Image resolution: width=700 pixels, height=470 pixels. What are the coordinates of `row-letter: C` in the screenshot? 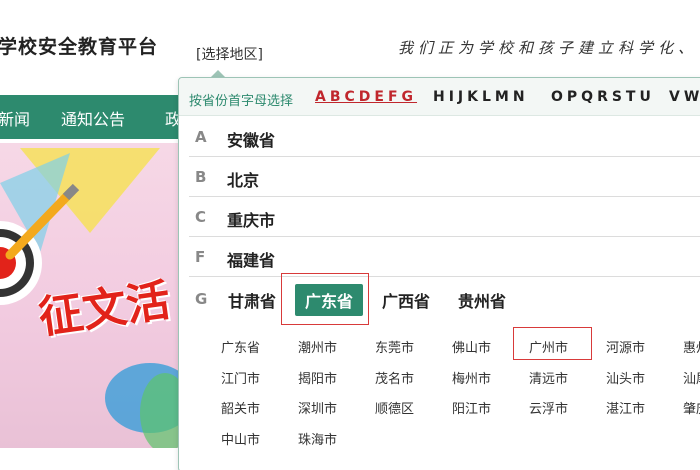 It's located at (201, 217).